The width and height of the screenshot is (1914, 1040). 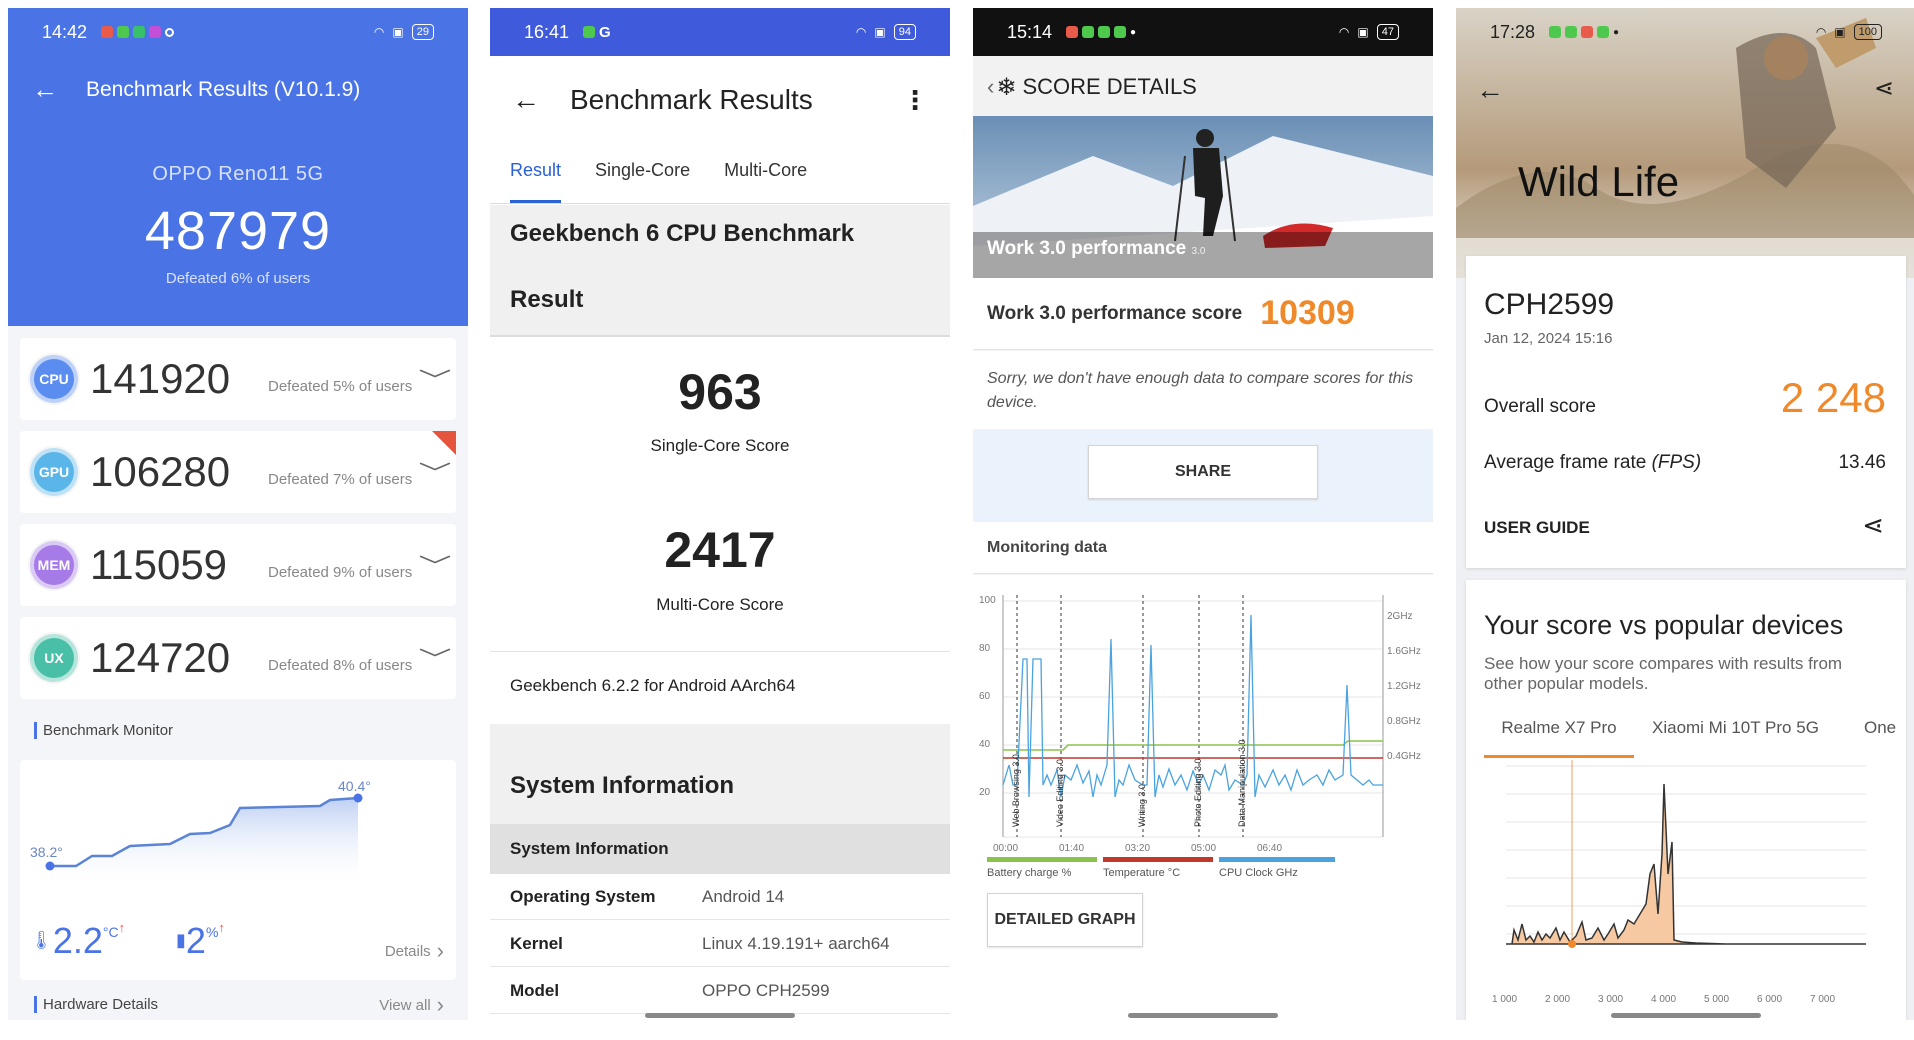 What do you see at coordinates (422, 32) in the screenshot?
I see `battery-icon: 29` at bounding box center [422, 32].